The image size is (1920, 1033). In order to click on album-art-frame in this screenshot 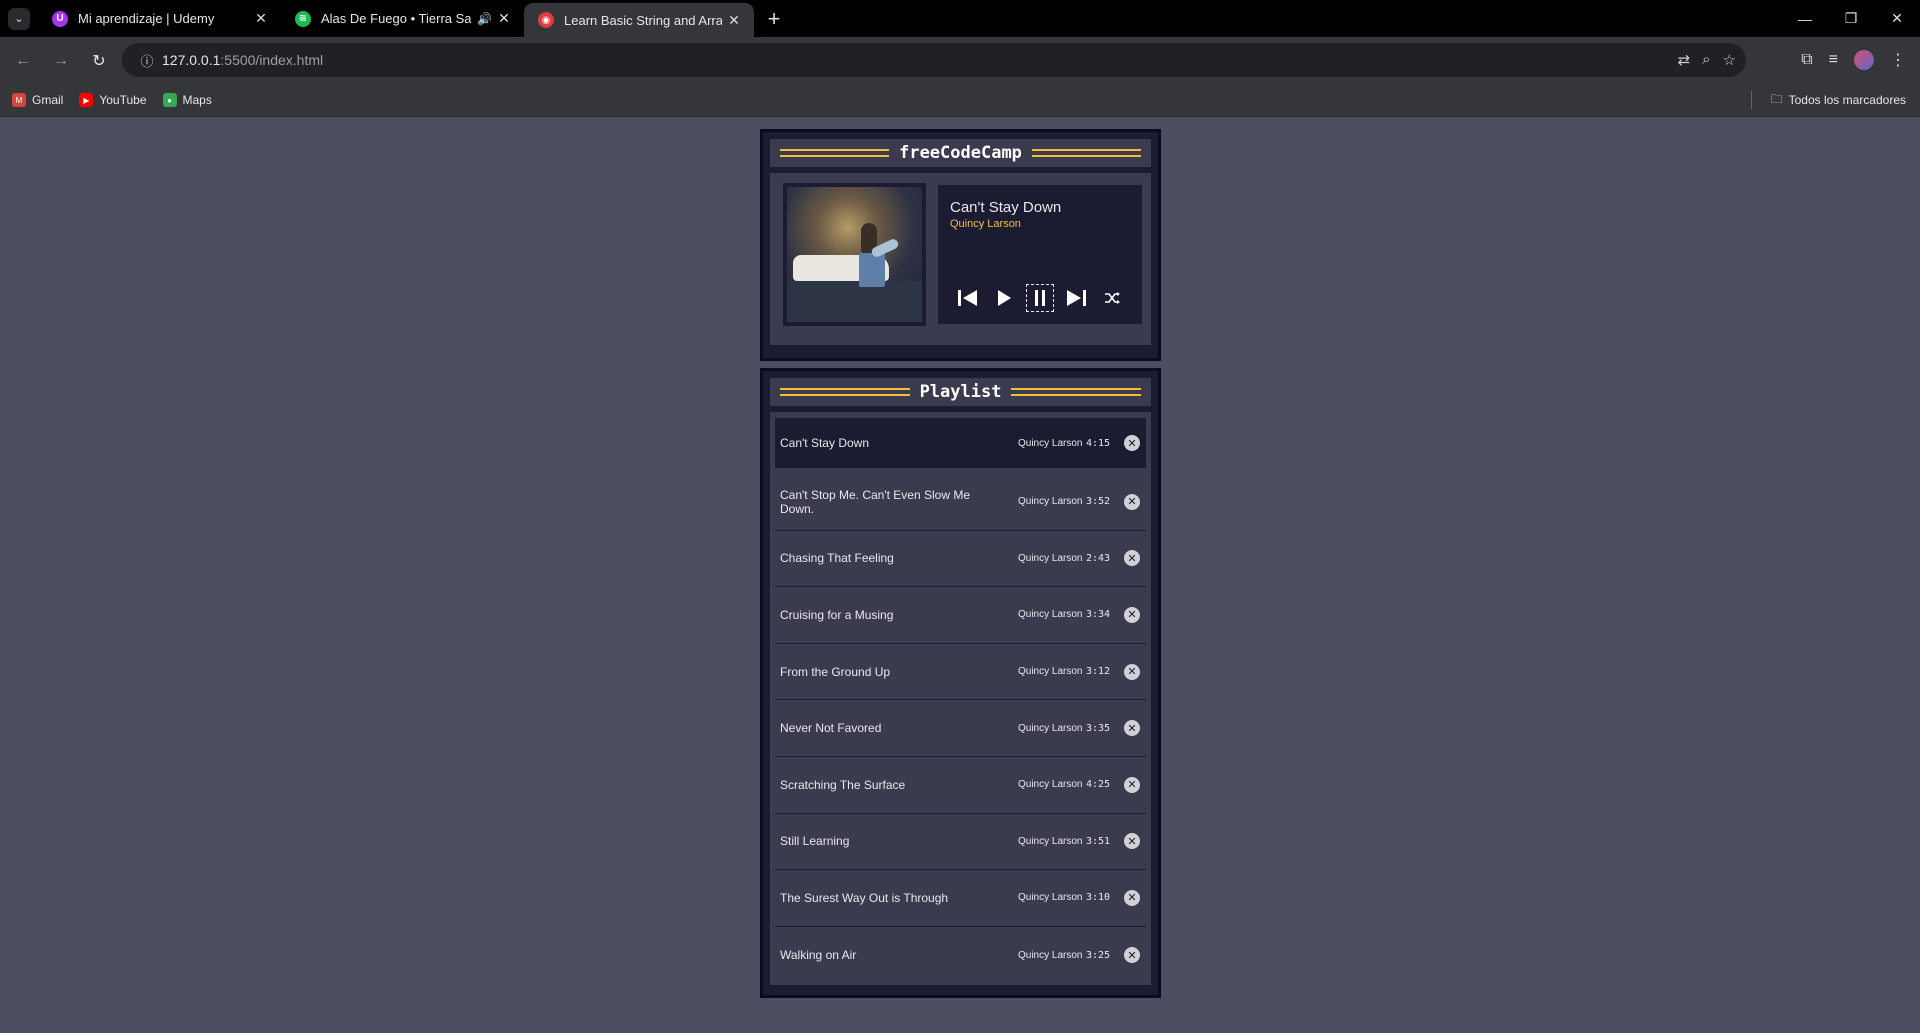, I will do `click(854, 254)`.